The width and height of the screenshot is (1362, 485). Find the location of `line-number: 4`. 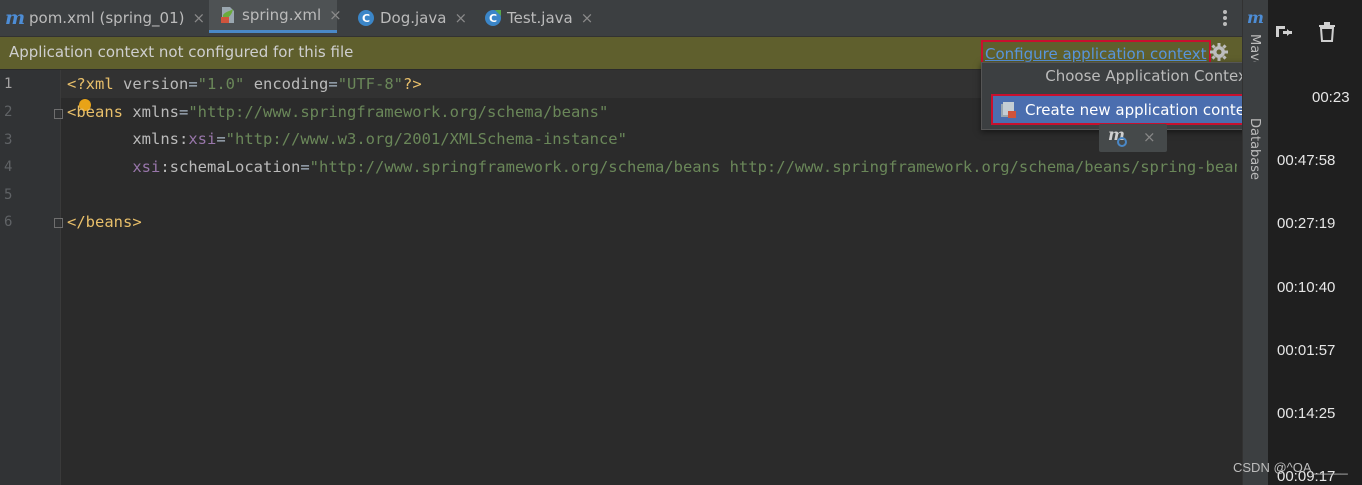

line-number: 4 is located at coordinates (8, 167).